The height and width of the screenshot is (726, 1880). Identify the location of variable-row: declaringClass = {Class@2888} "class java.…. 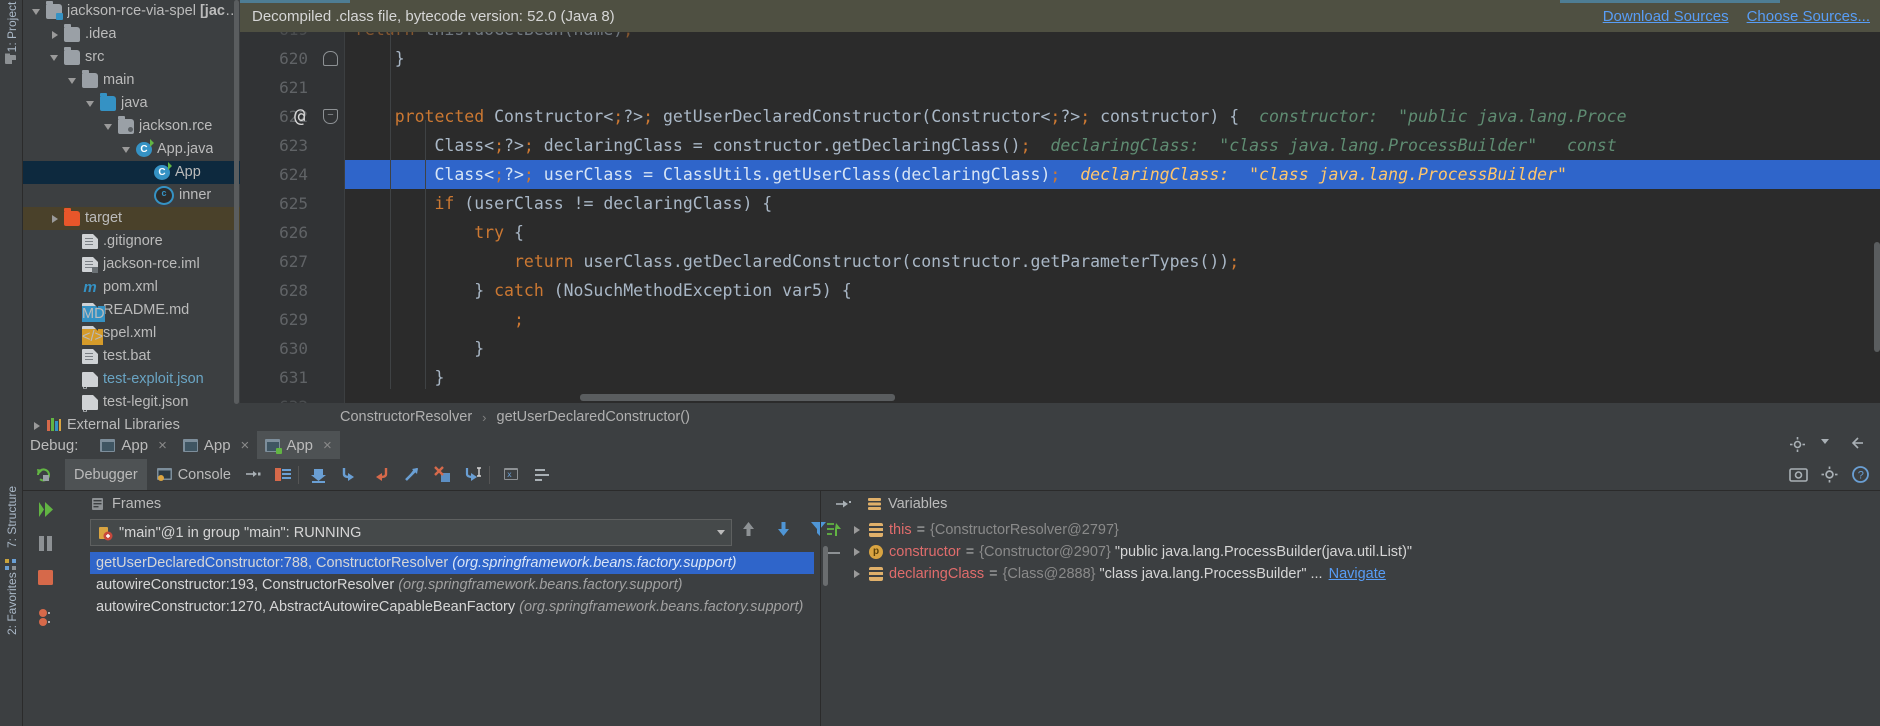
(1366, 574).